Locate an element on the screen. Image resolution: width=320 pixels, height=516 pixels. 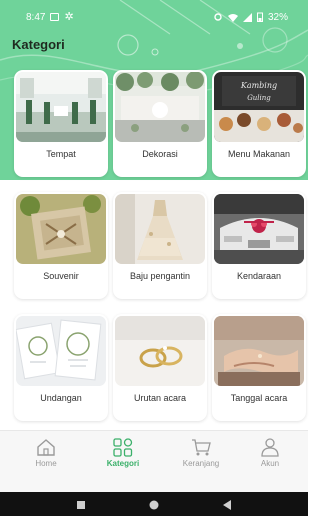
category-card-menu-makanan: Kambing Guling Menu Makanan is located at coordinates (259, 123).